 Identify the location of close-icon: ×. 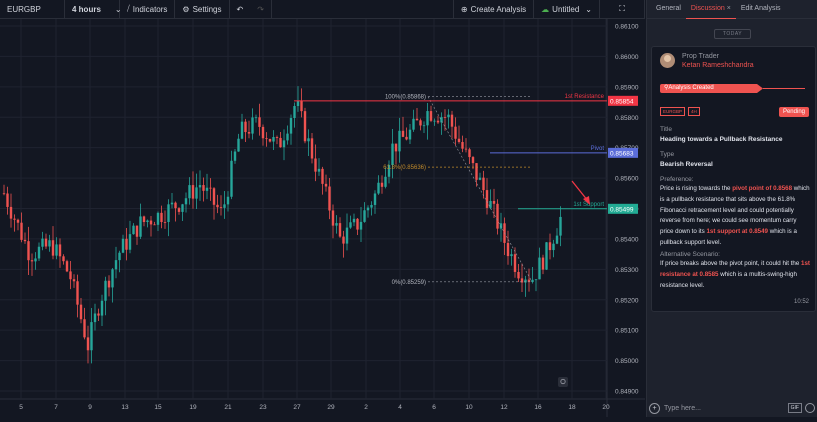
(729, 8).